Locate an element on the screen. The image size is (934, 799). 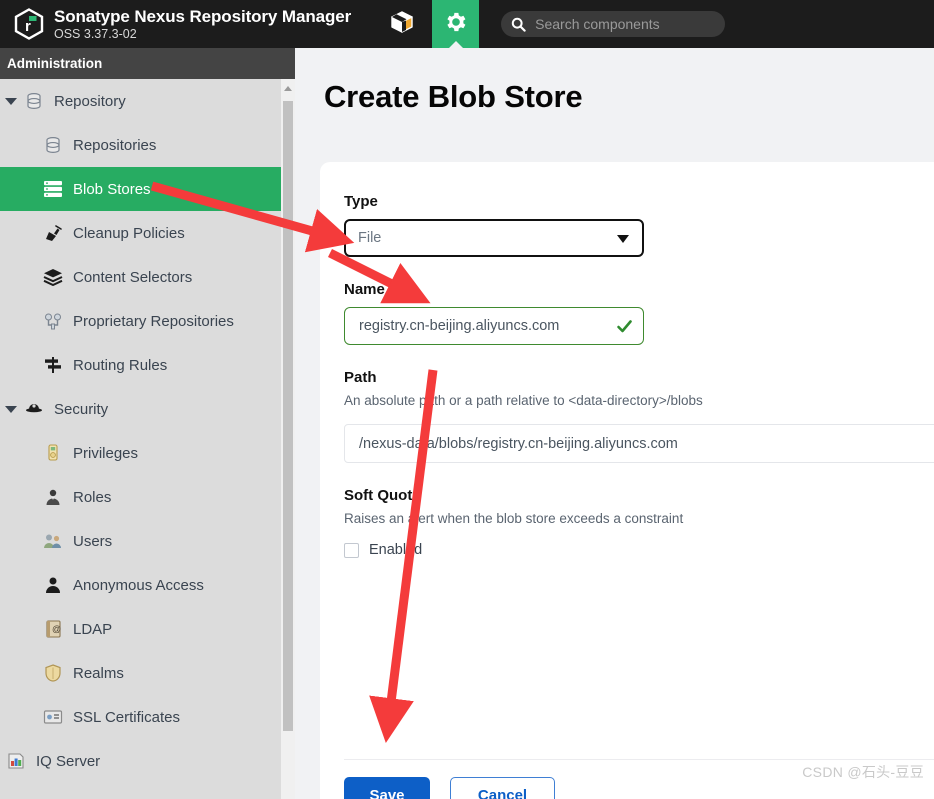
cancel-button: Cancel is located at coordinates (502, 788).